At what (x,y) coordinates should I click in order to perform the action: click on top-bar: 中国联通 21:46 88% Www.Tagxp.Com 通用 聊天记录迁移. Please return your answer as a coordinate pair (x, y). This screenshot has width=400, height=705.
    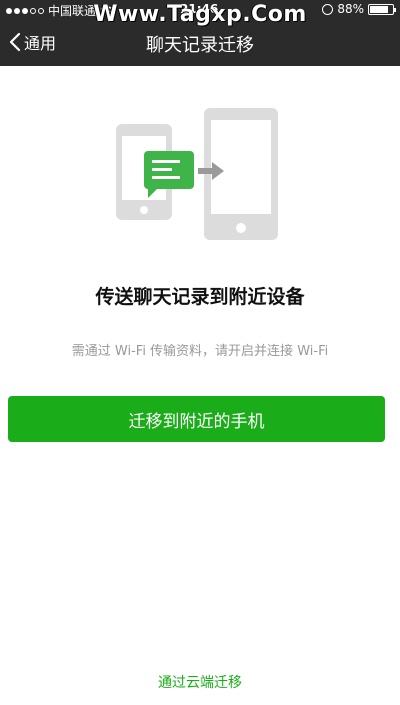
    Looking at the image, I should click on (200, 33).